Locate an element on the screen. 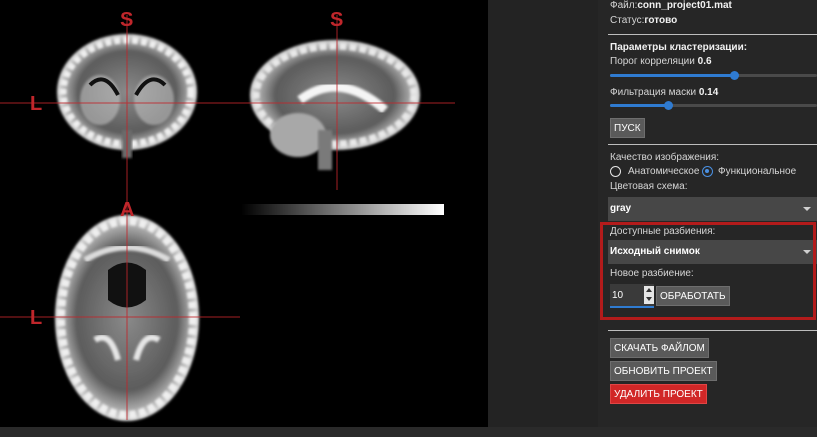 Image resolution: width=817 pixels, height=437 pixels. delete-project-button: УДАЛИТЬ ПРОЕКТ is located at coordinates (658, 394).